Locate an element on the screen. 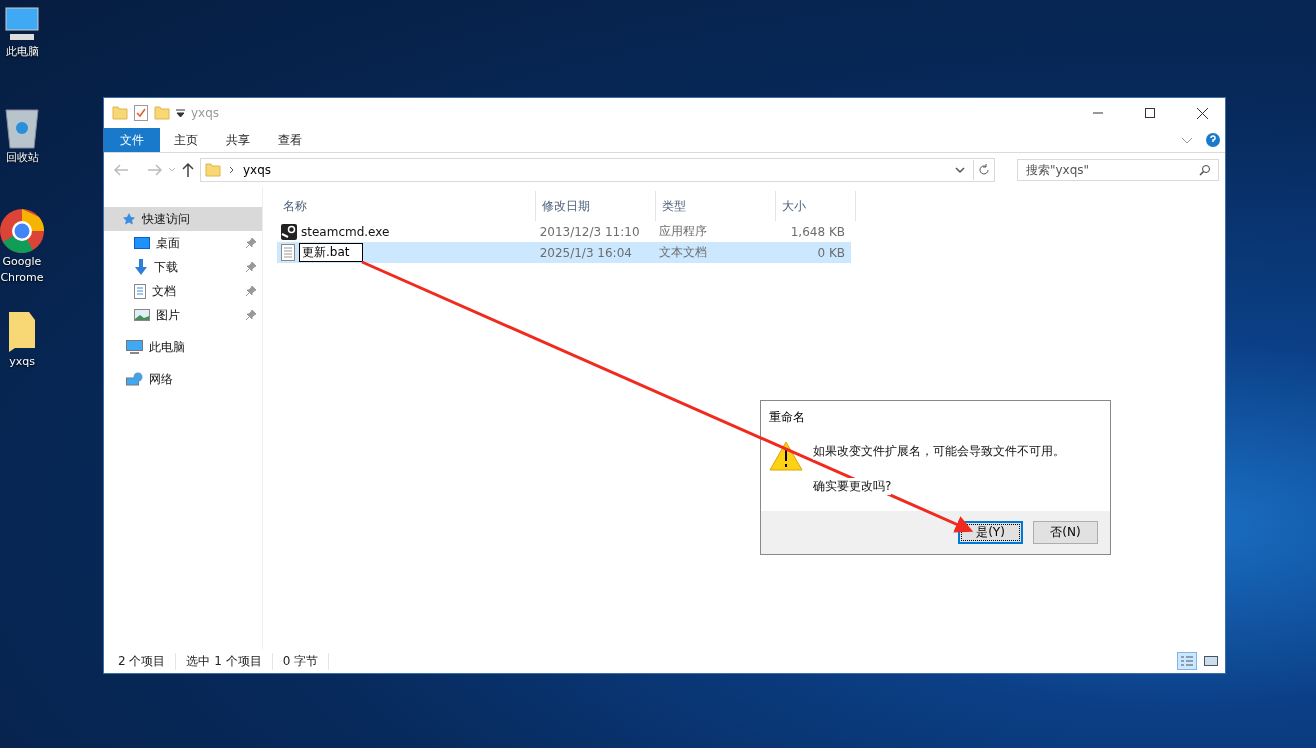 This screenshot has width=1316, height=748. desktop-icon-label: 此电脑 is located at coordinates (22, 52).